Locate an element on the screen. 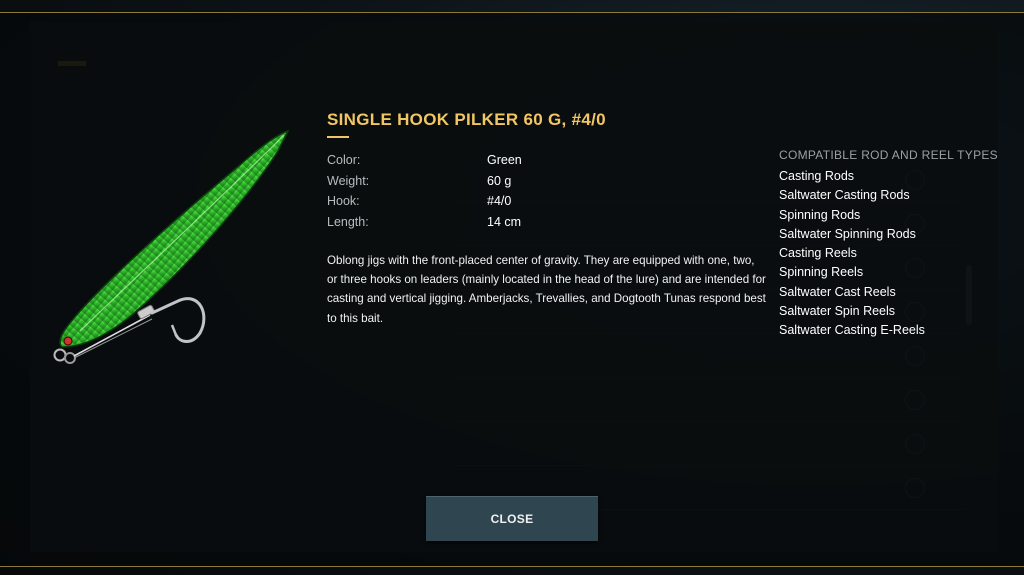 The height and width of the screenshot is (575, 1024). compatible-item: Saltwater Casting E-Reels is located at coordinates (852, 330).